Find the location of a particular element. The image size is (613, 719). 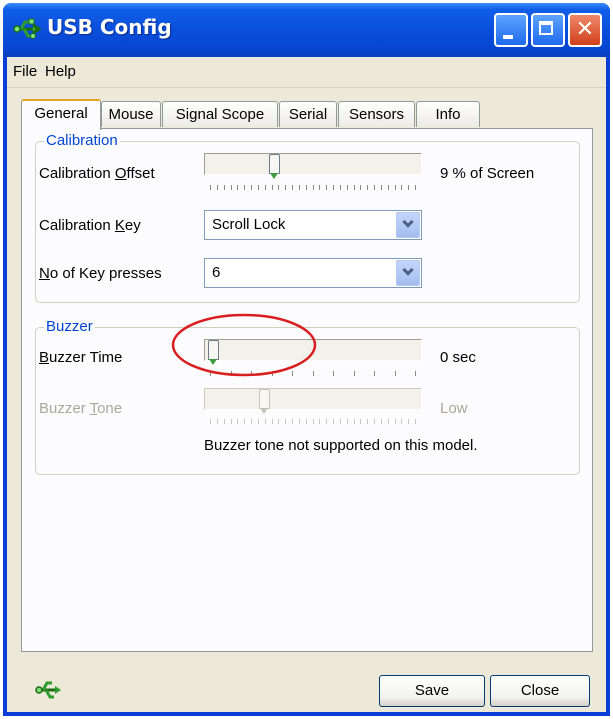

key-presses-label: No of Key presses is located at coordinates (100, 273).